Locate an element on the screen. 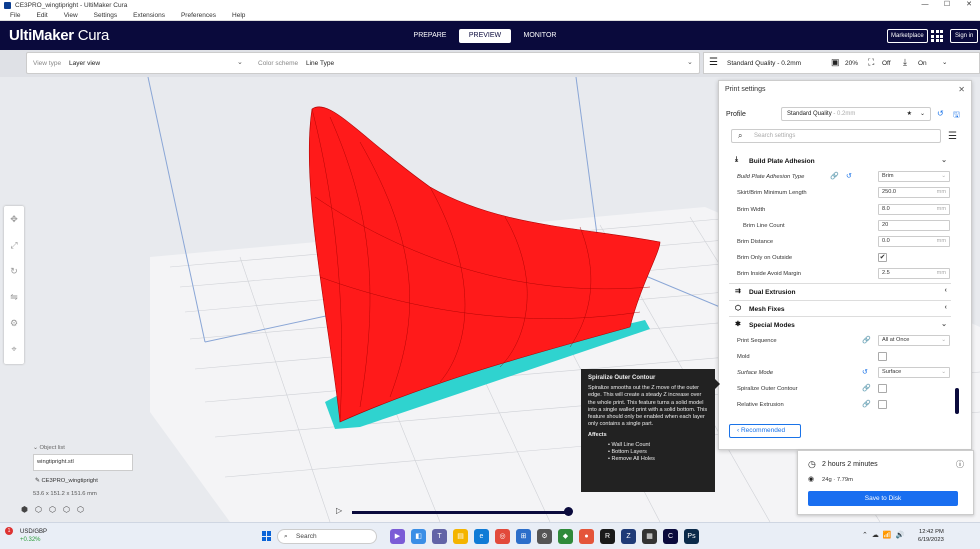  teams-icon: T is located at coordinates (439, 536).